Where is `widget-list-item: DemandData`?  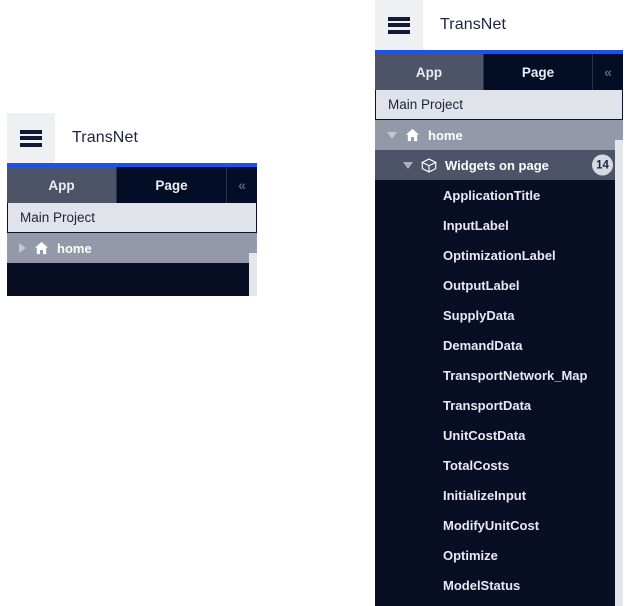
widget-list-item: DemandData is located at coordinates (499, 345).